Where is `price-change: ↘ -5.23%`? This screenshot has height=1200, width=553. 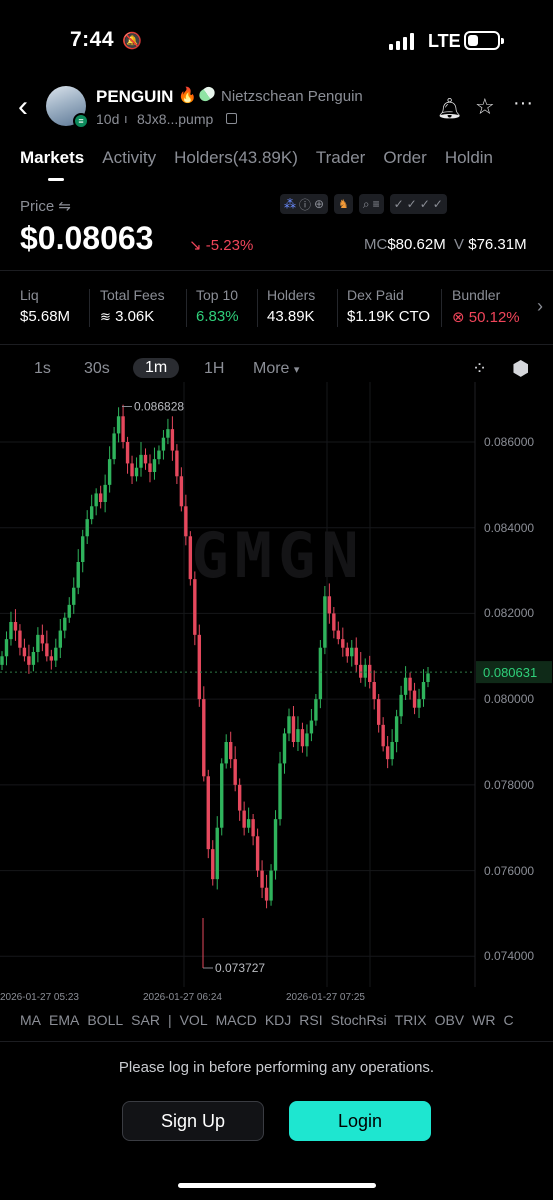 price-change: ↘ -5.23% is located at coordinates (221, 245).